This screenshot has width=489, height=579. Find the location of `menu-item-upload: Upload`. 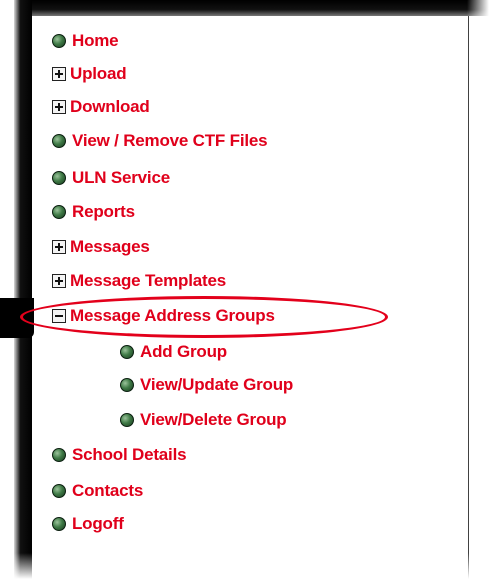

menu-item-upload: Upload is located at coordinates (89, 74).